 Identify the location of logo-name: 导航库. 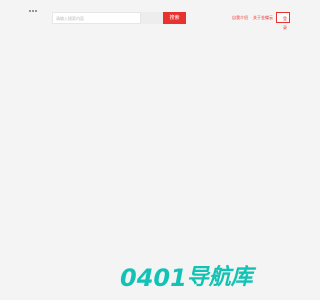
(219, 277).